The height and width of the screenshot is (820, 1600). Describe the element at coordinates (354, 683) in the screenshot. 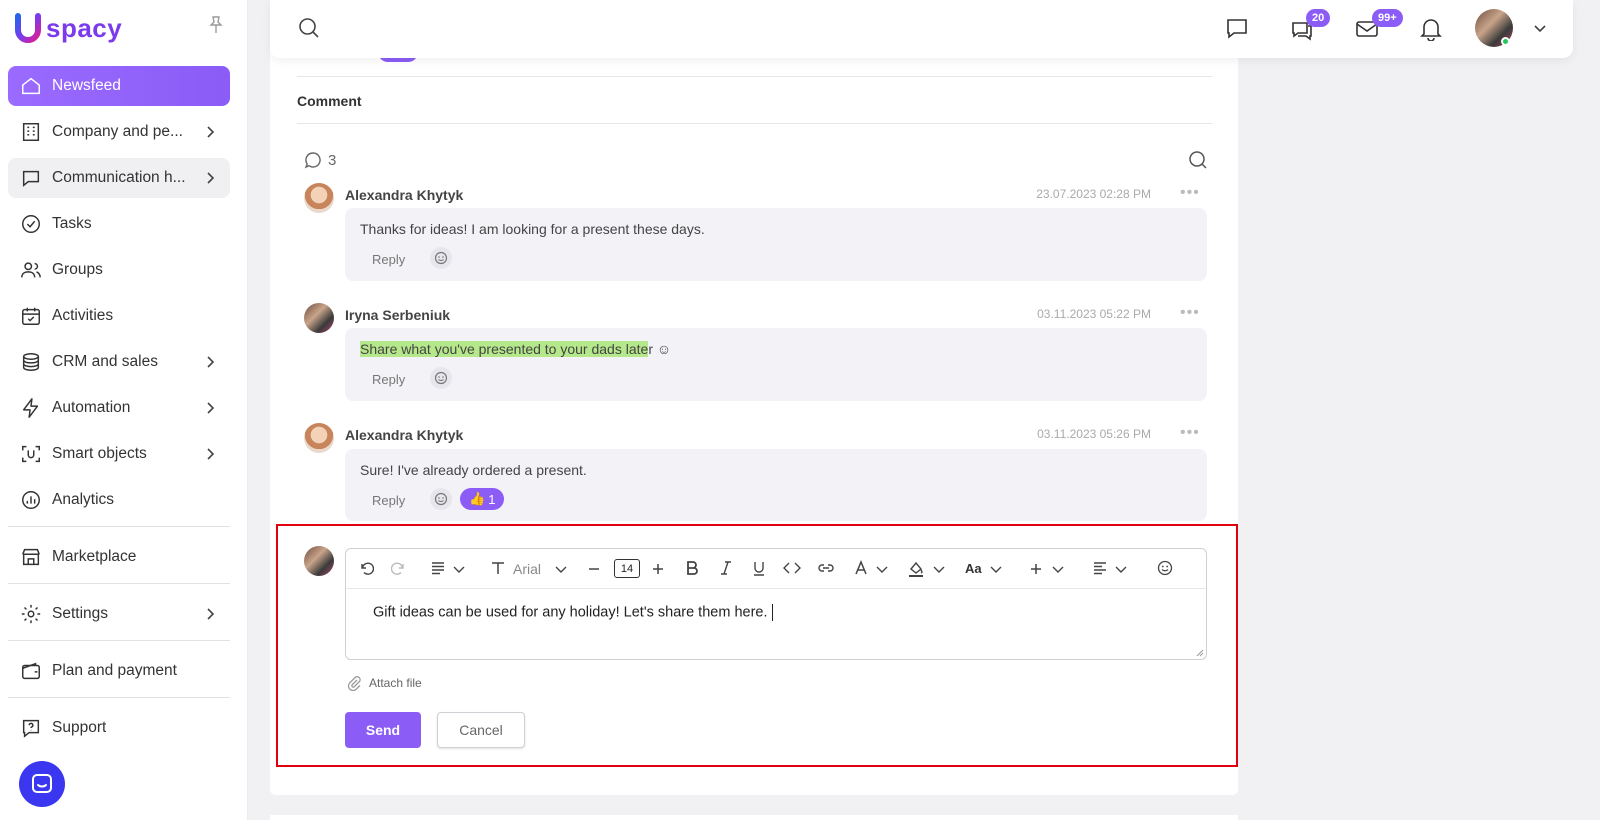

I see `paperclip-icon` at that location.